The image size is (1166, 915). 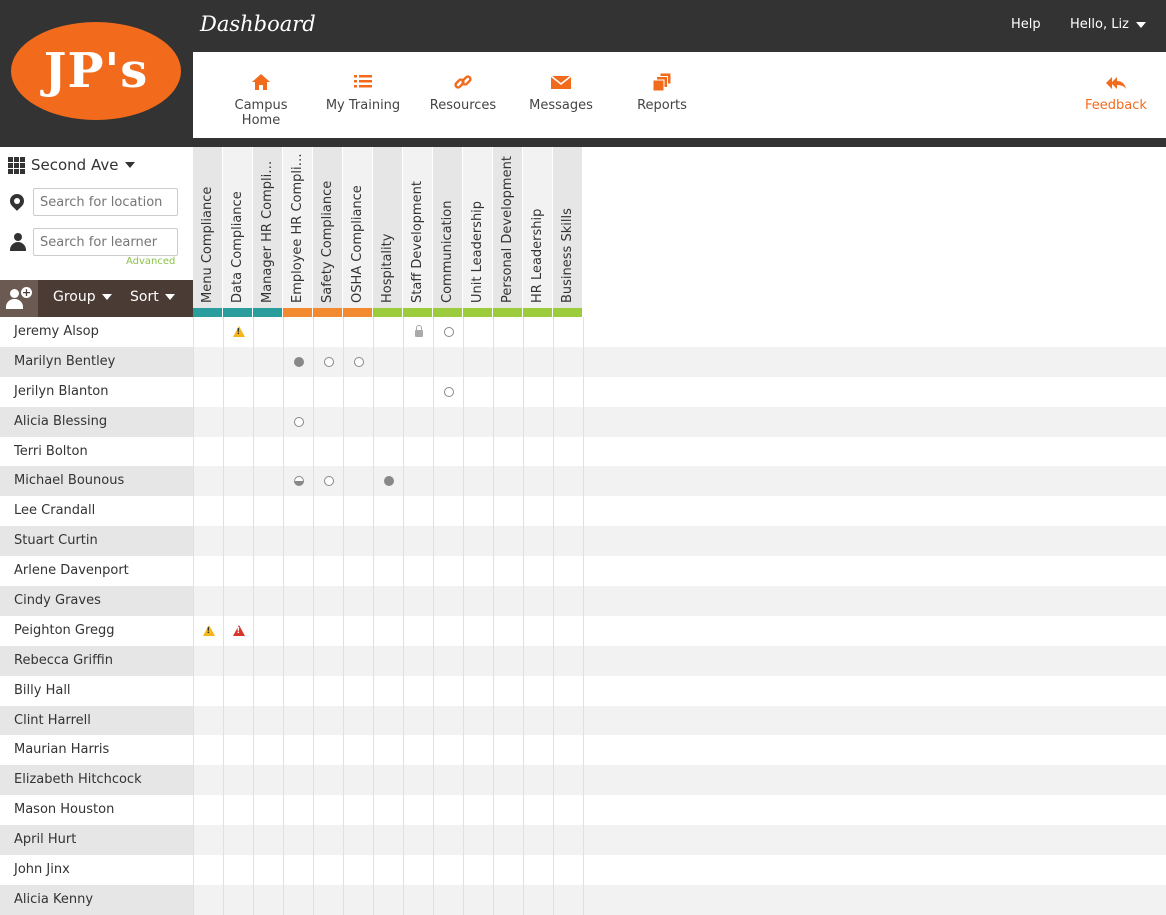 What do you see at coordinates (238, 232) in the screenshot?
I see `column-header: Data Compliance` at bounding box center [238, 232].